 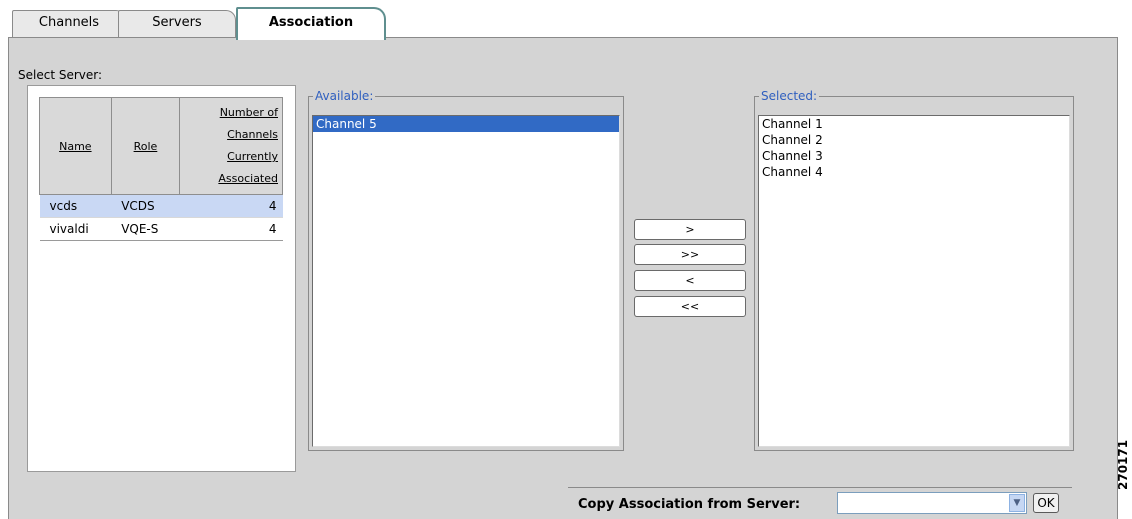 I want to click on select-server-label: Select Server:, so click(x=60, y=75).